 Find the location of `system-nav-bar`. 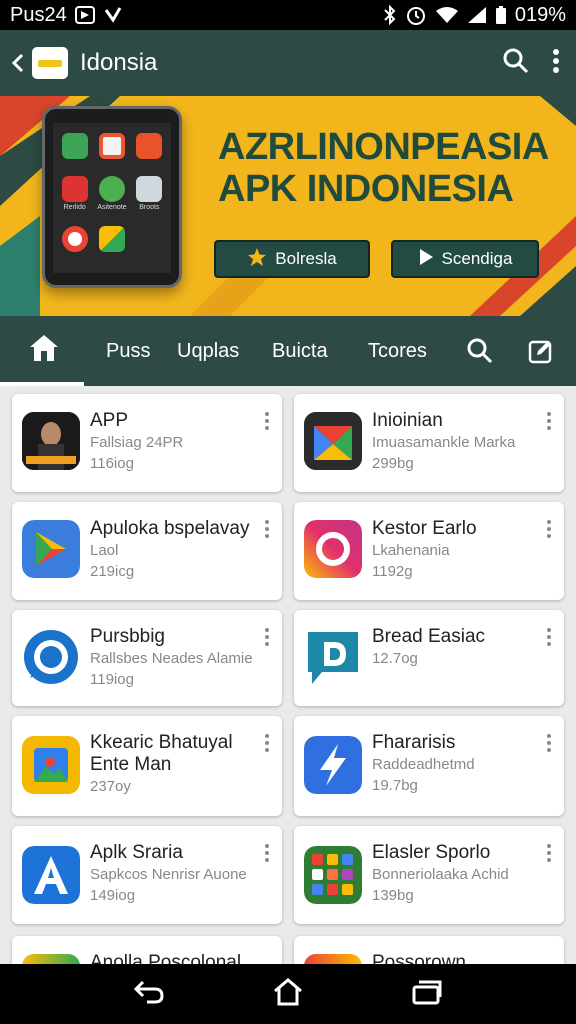

system-nav-bar is located at coordinates (288, 994).